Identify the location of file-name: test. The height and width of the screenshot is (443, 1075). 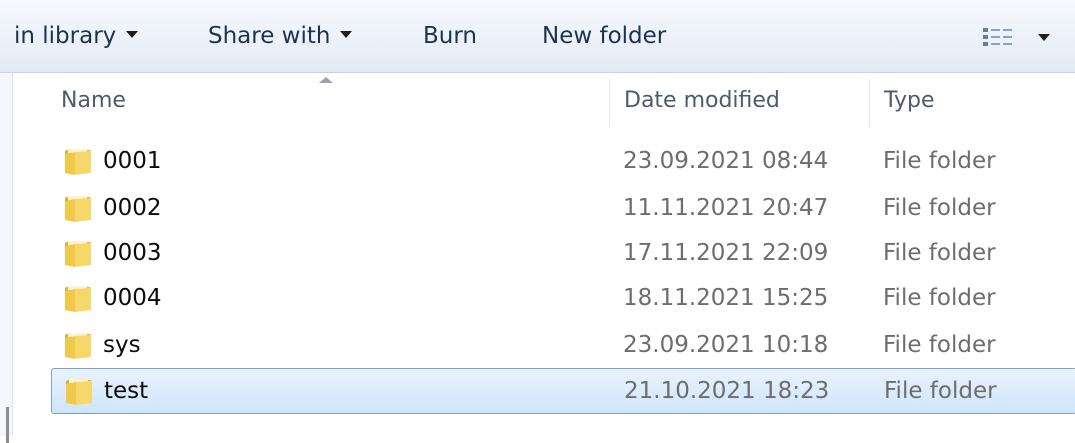
(126, 391).